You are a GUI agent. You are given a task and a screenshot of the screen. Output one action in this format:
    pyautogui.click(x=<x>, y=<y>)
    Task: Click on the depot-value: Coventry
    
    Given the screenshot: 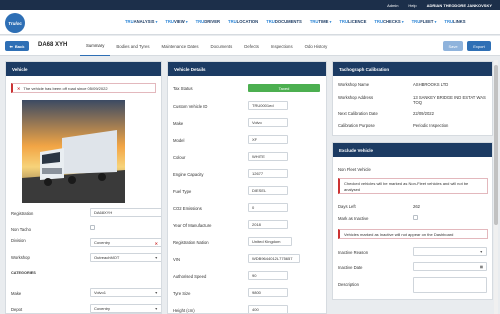 What is the action you would take?
    pyautogui.click(x=102, y=308)
    